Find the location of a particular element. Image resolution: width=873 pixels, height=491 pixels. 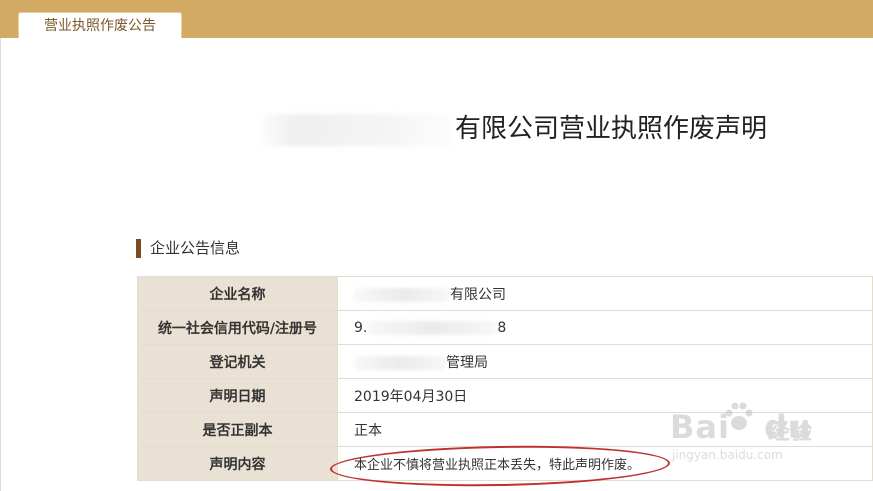

row-label: 是否正副本 is located at coordinates (237, 429).